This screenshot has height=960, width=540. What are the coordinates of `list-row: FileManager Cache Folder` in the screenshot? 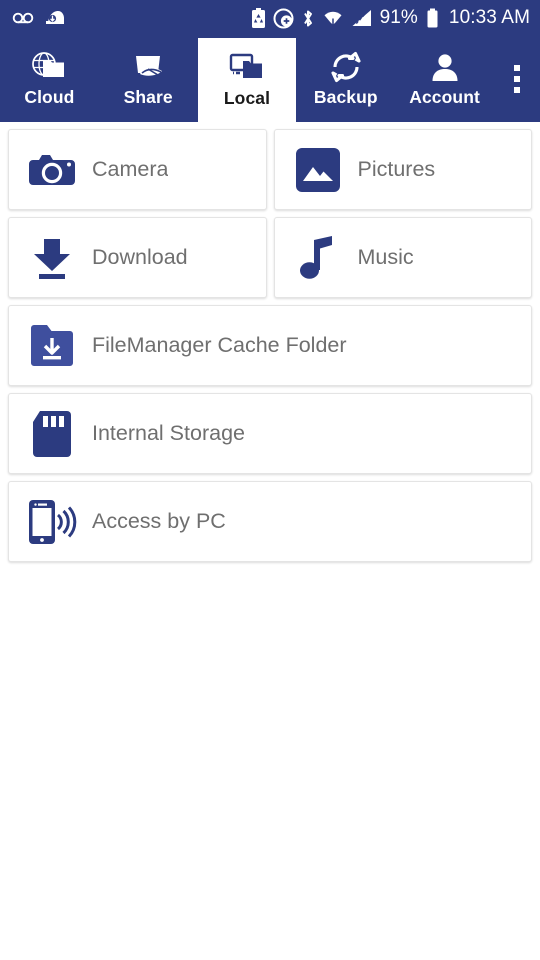 It's located at (270, 345).